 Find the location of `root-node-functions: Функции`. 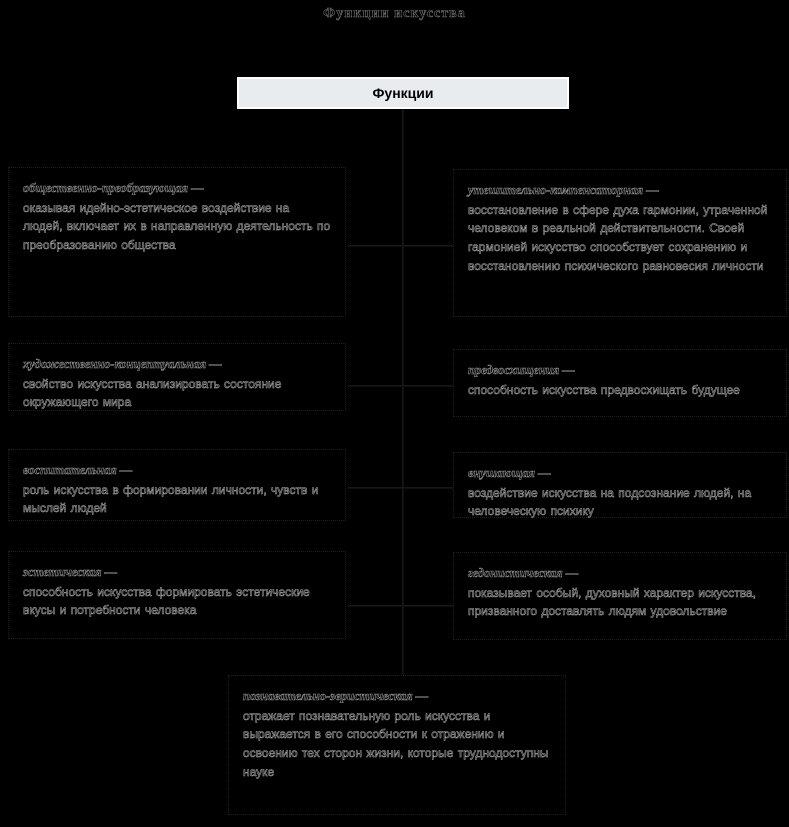

root-node-functions: Функции is located at coordinates (403, 93).